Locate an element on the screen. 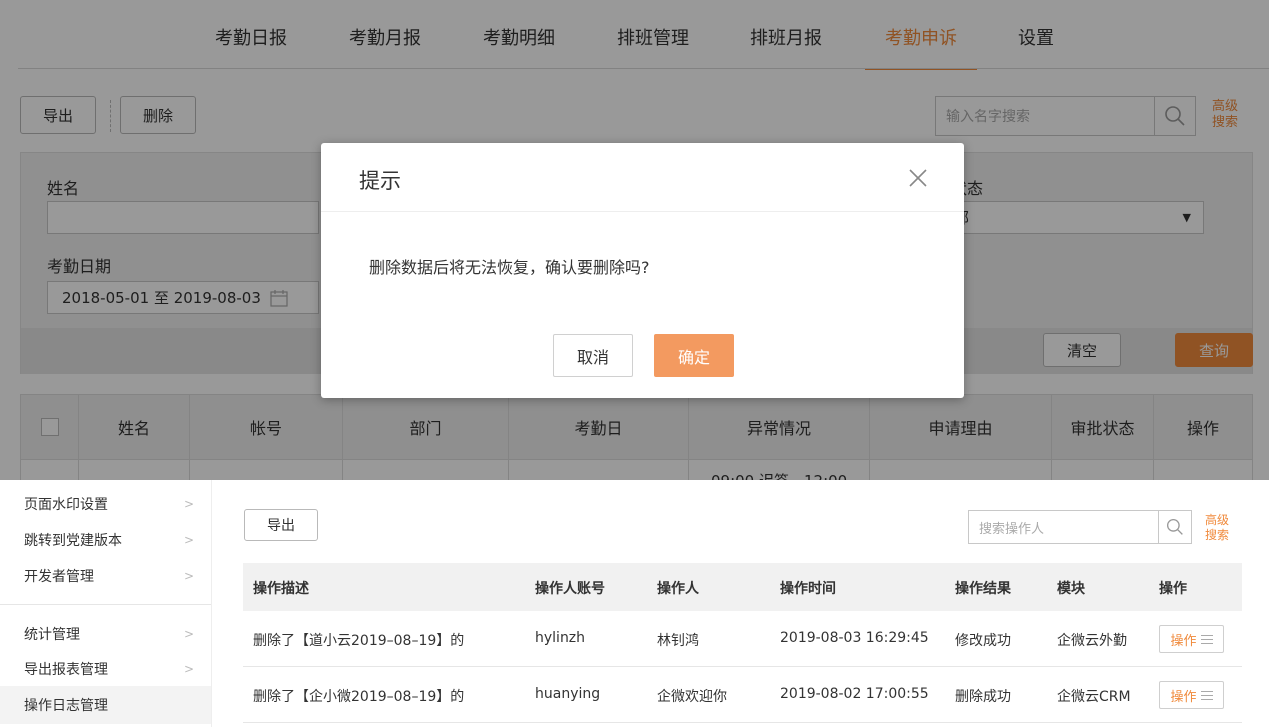  close-icon is located at coordinates (918, 178).